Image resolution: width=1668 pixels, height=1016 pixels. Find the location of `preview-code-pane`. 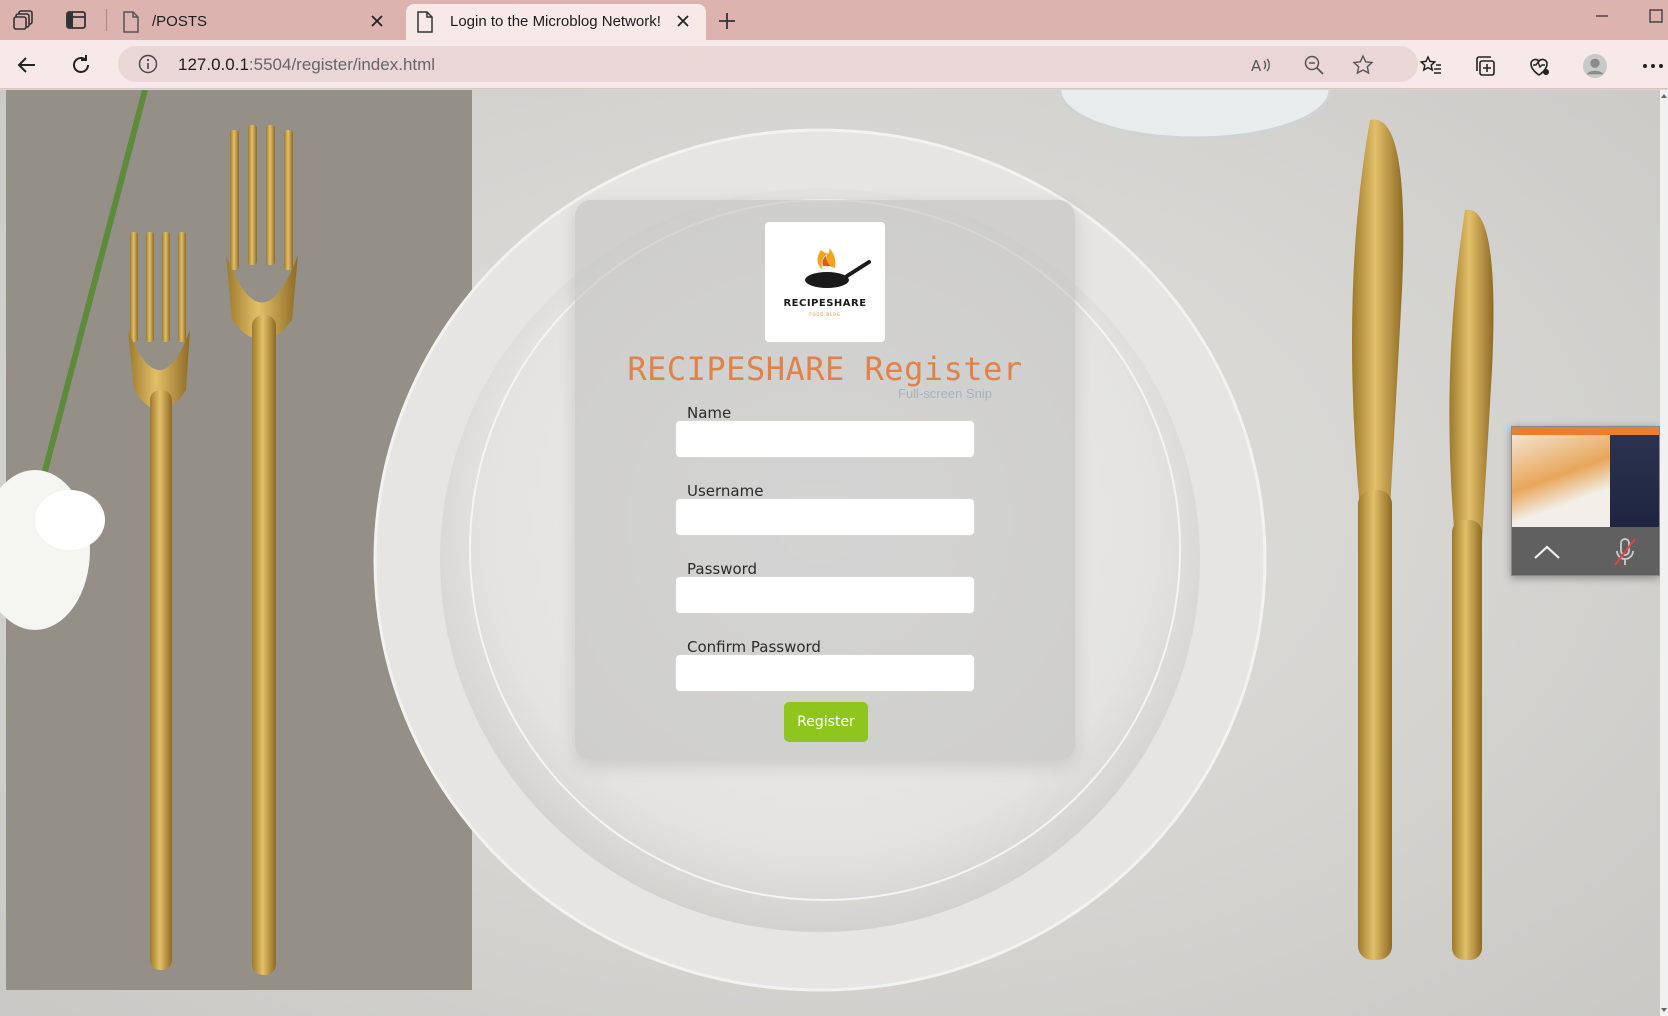

preview-code-pane is located at coordinates (1634, 481).